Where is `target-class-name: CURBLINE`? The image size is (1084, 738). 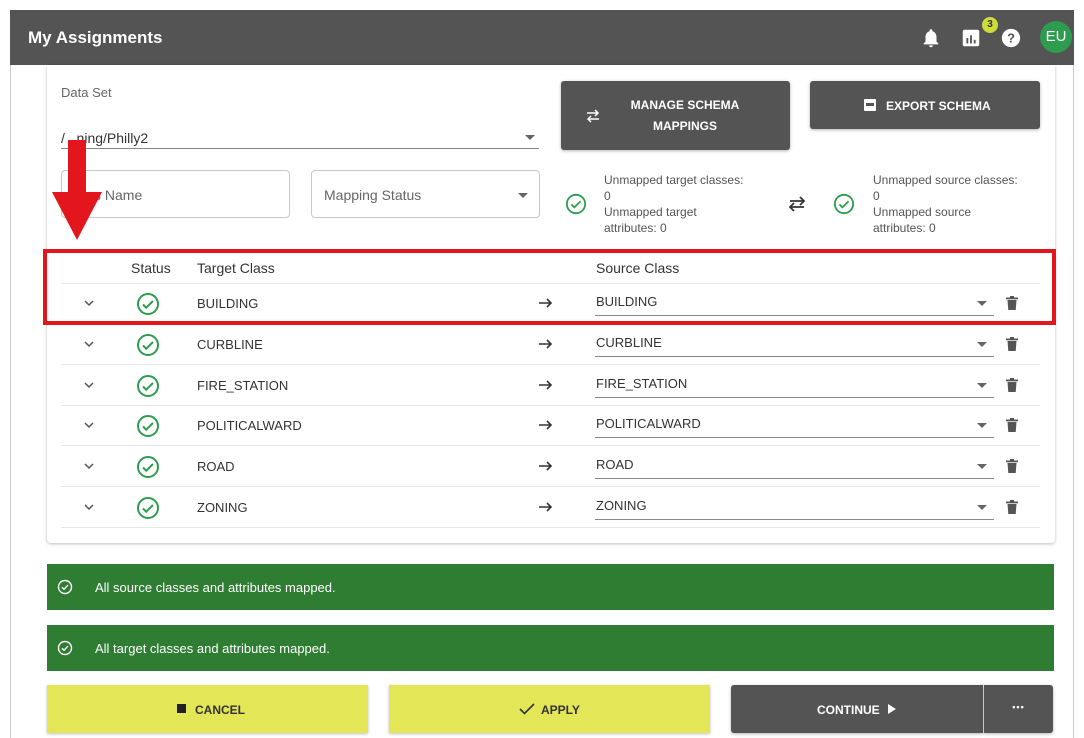
target-class-name: CURBLINE is located at coordinates (230, 344).